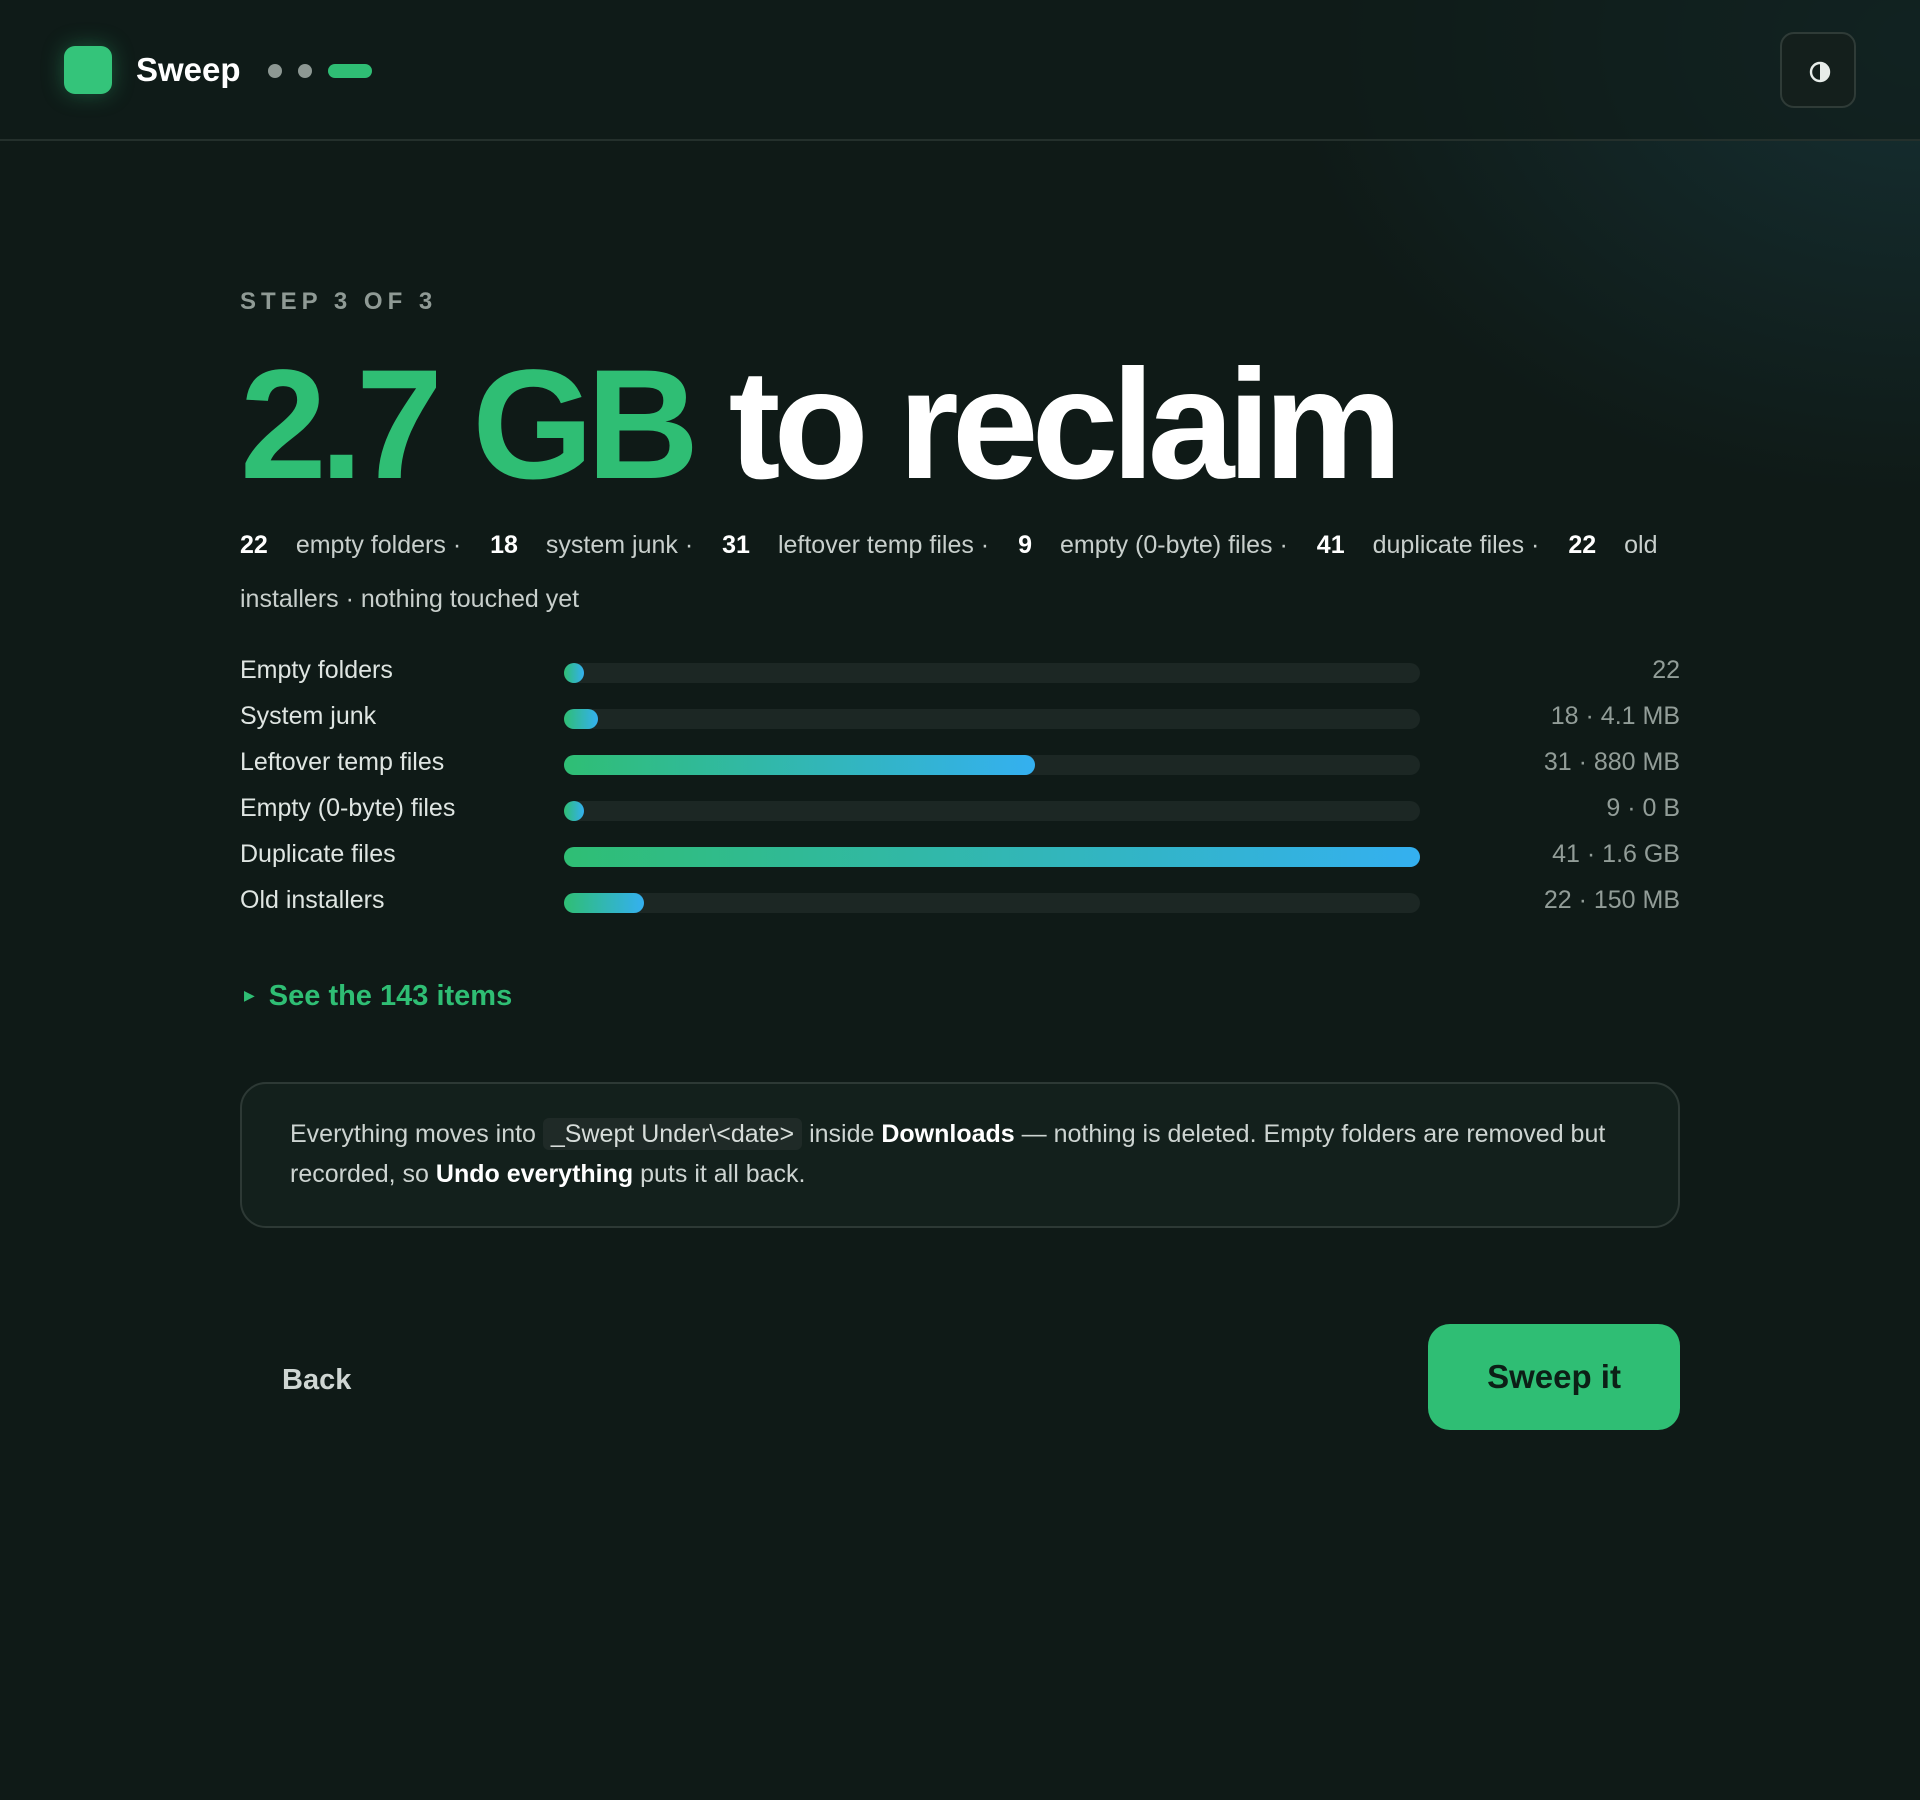 This screenshot has width=1920, height=1800. I want to click on category-value: 18 · 4.1 MB, so click(1615, 716).